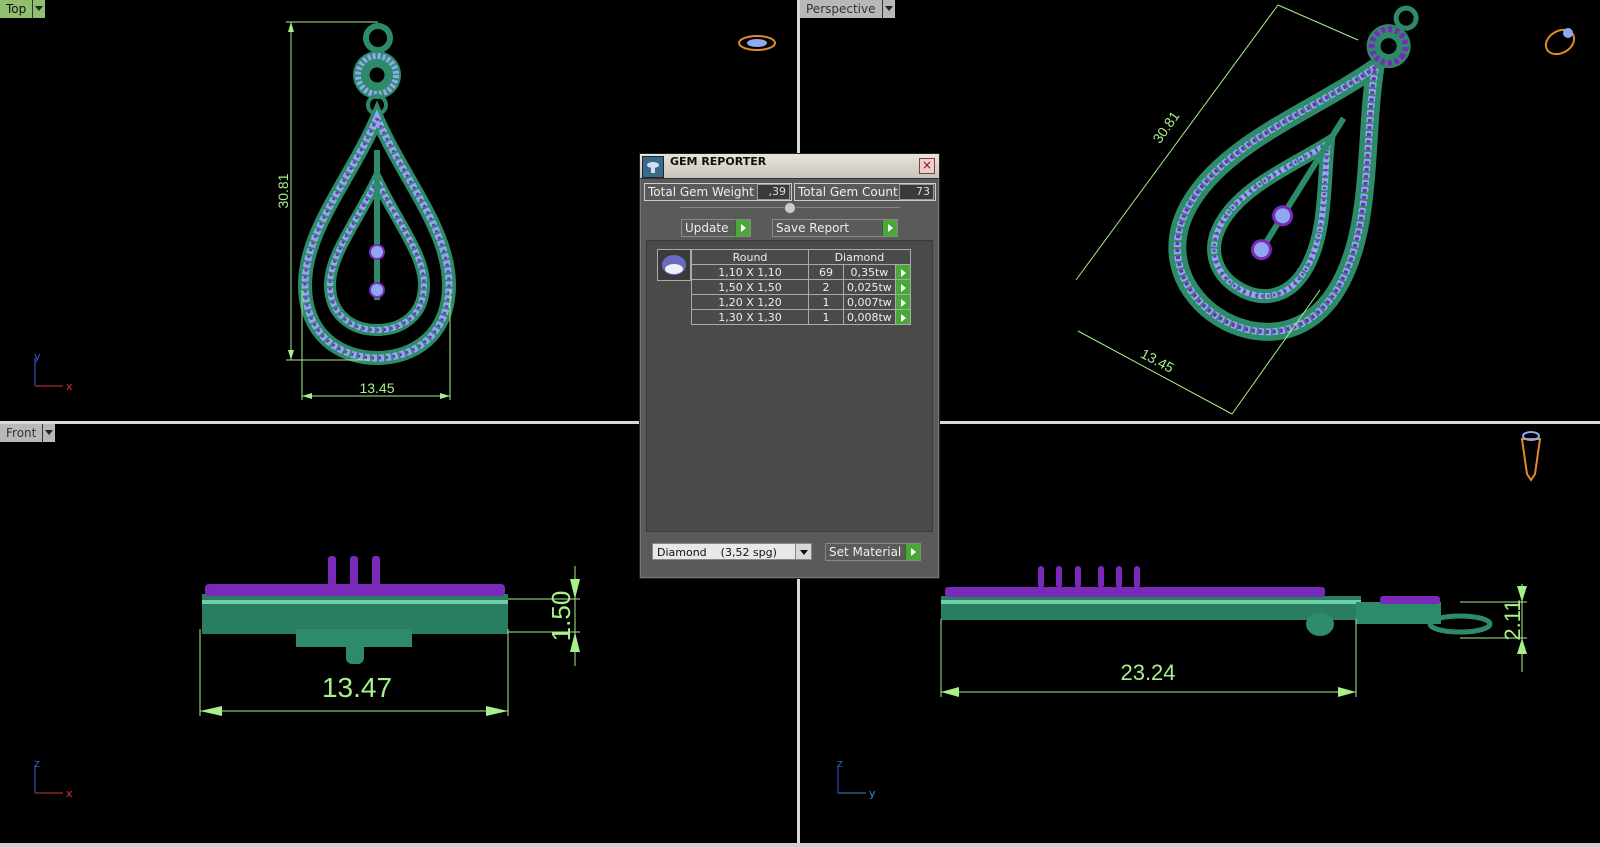 Image resolution: width=1600 pixels, height=847 pixels. Describe the element at coordinates (37, 763) in the screenshot. I see `front-axis-z: z` at that location.